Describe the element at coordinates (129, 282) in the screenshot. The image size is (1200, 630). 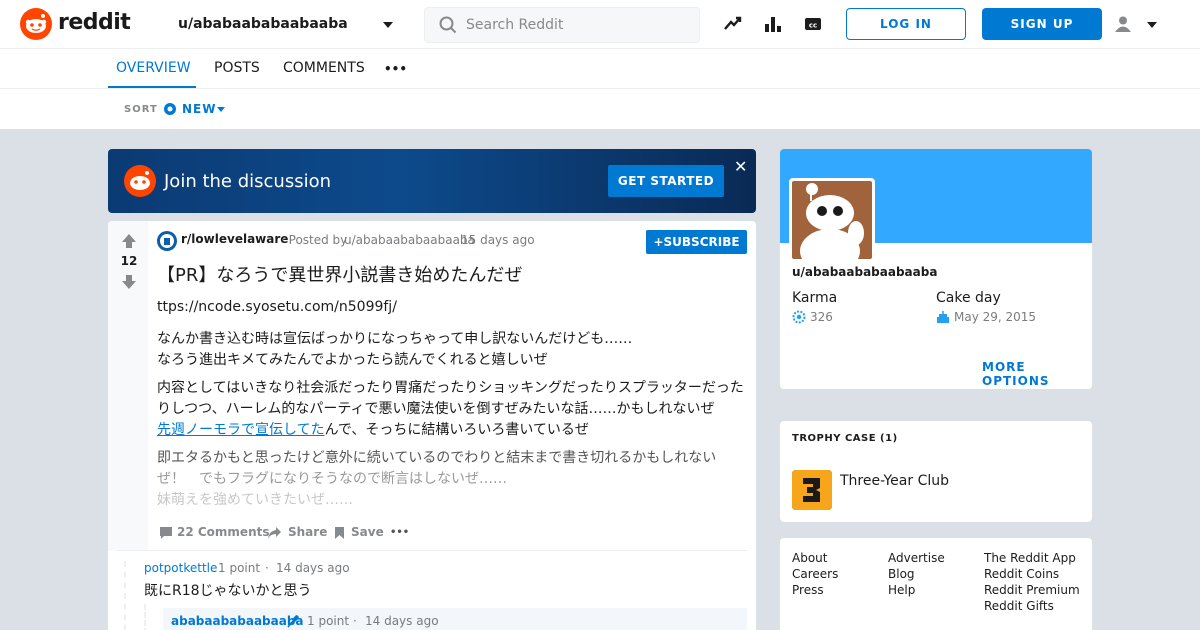
I see `downvote-arrow-icon` at that location.